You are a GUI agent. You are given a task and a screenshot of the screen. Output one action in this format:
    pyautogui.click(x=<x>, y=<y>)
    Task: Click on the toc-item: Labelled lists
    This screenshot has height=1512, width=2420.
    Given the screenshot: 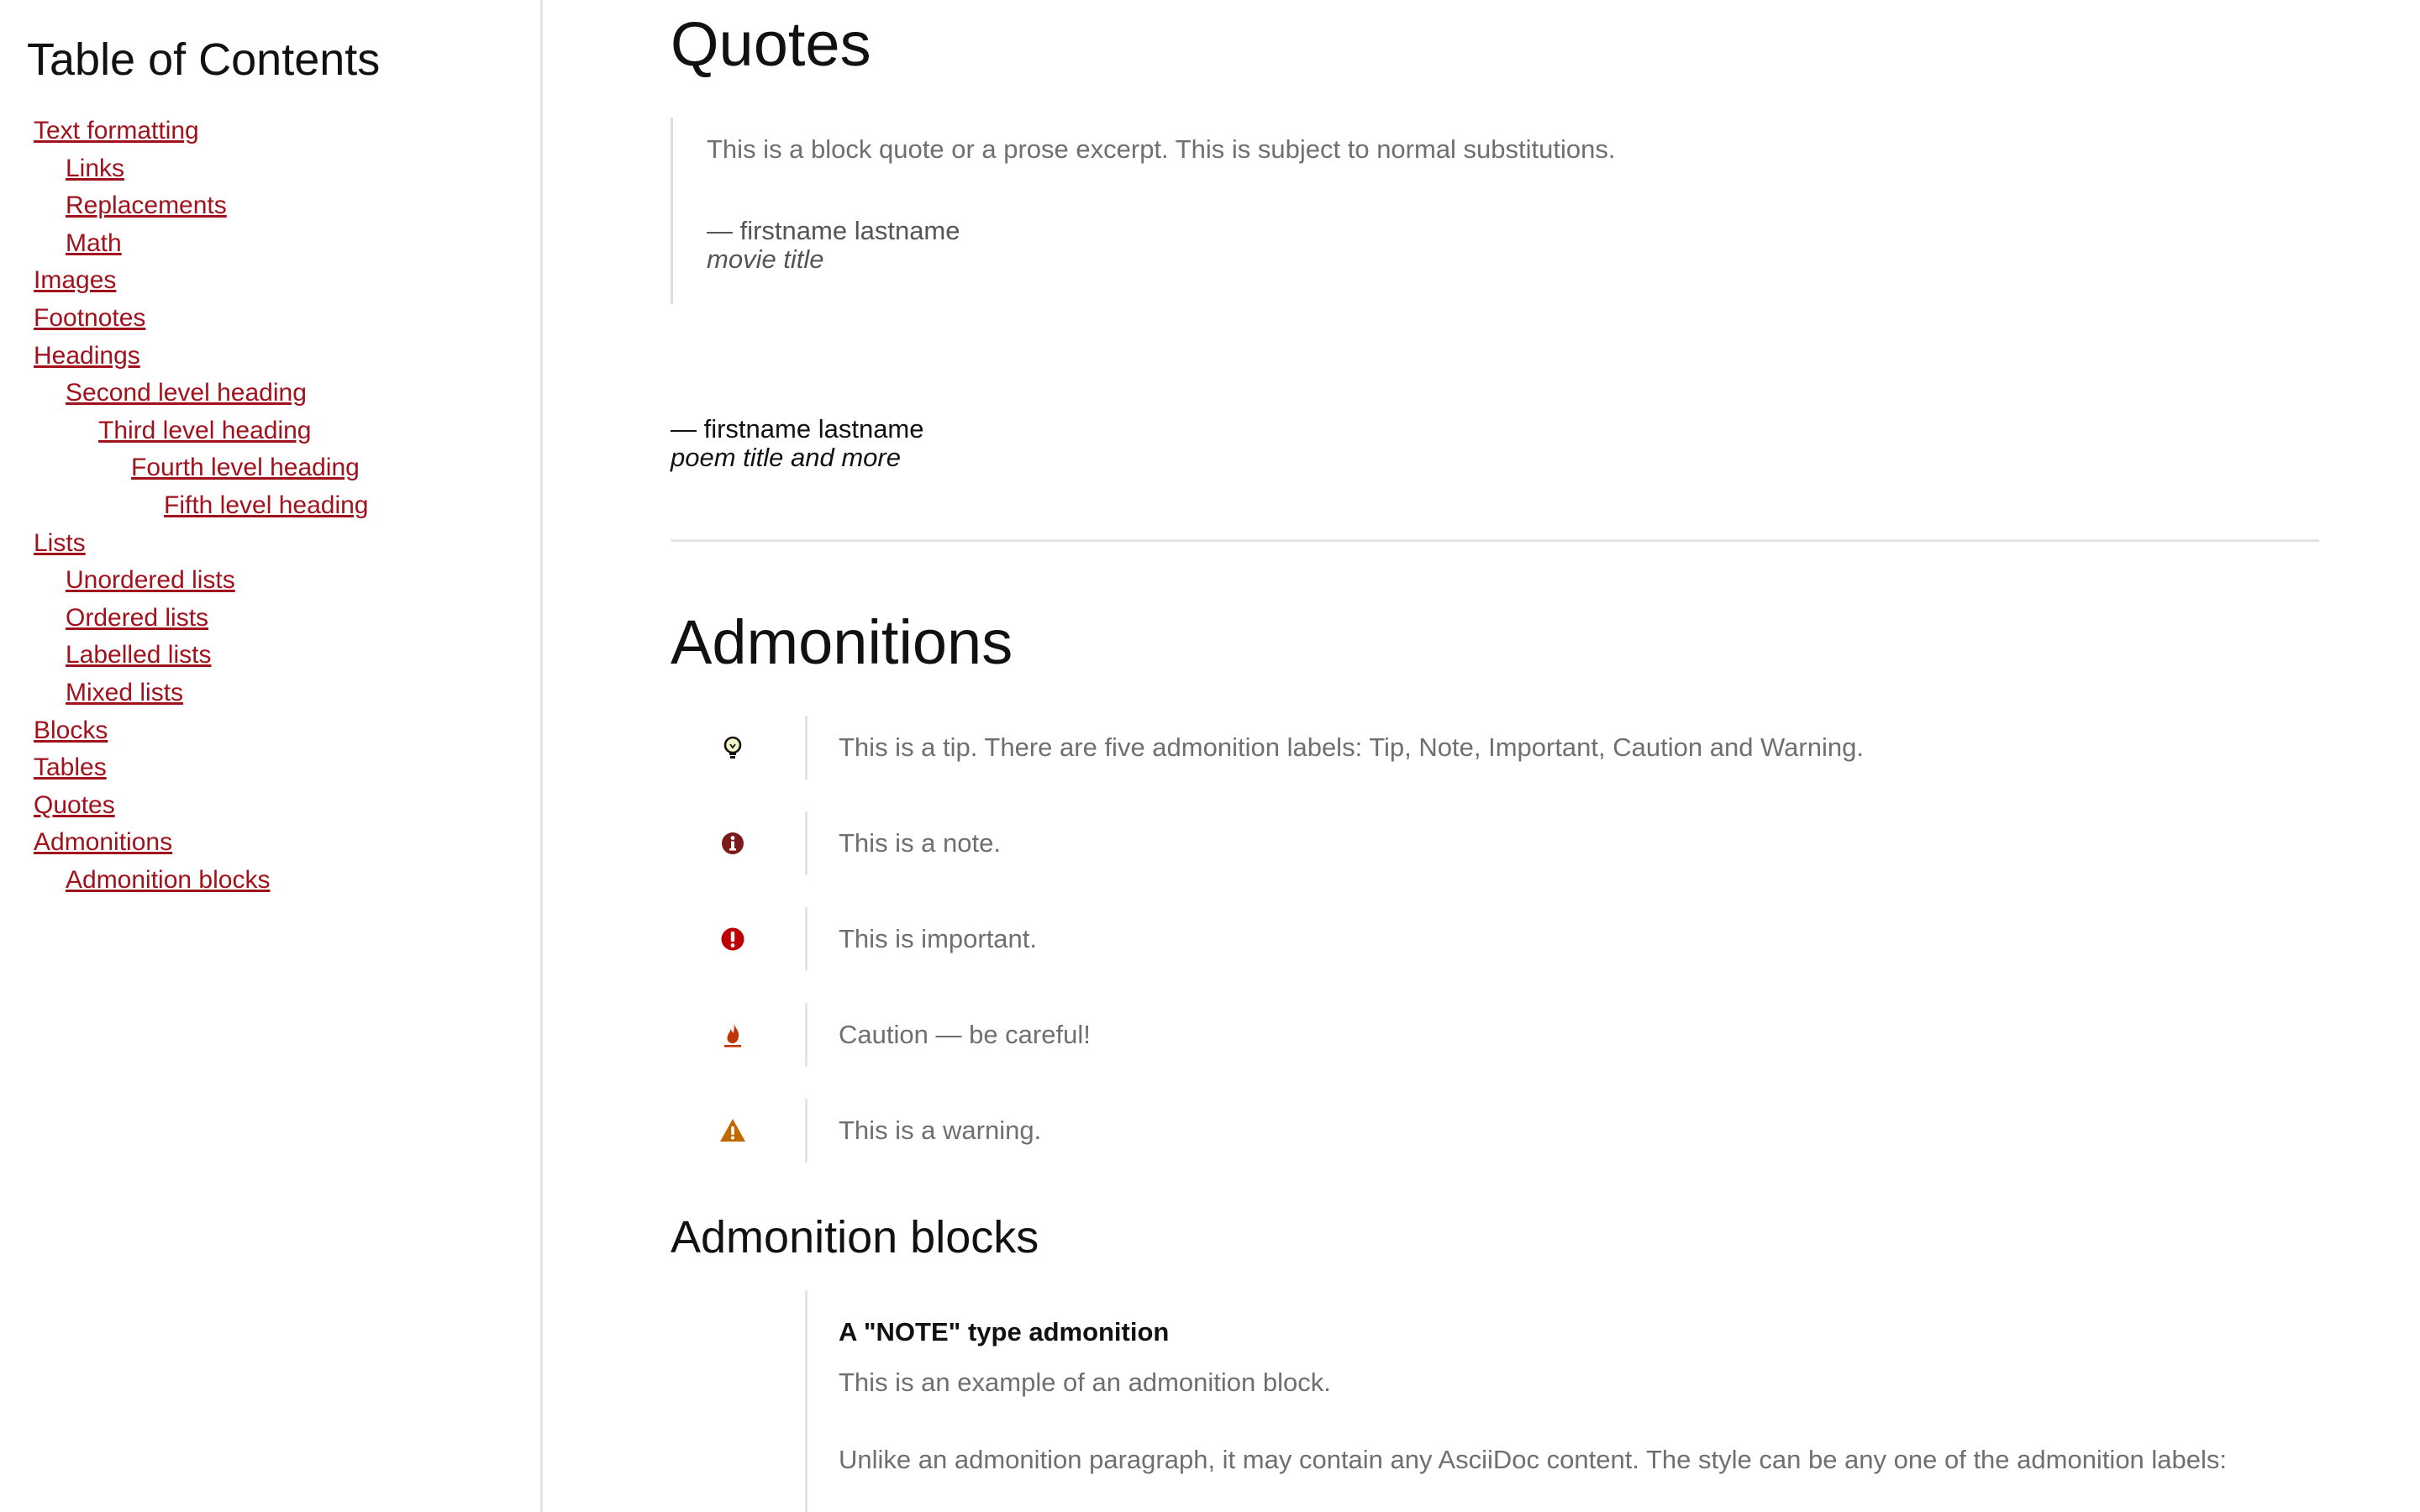 What is the action you would take?
    pyautogui.click(x=202, y=656)
    